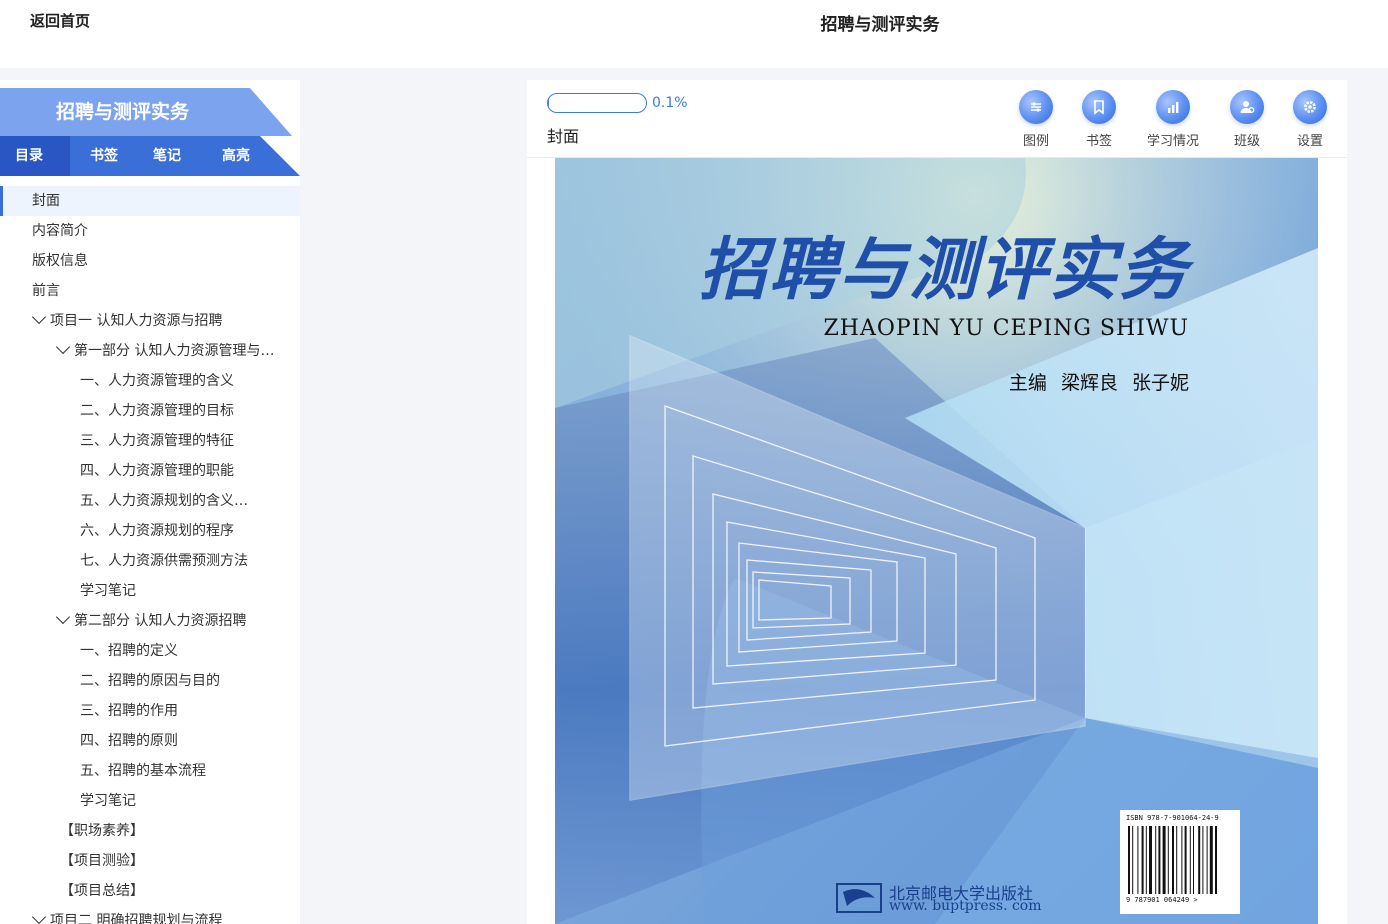  Describe the element at coordinates (1173, 107) in the screenshot. I see `stats-icon` at that location.